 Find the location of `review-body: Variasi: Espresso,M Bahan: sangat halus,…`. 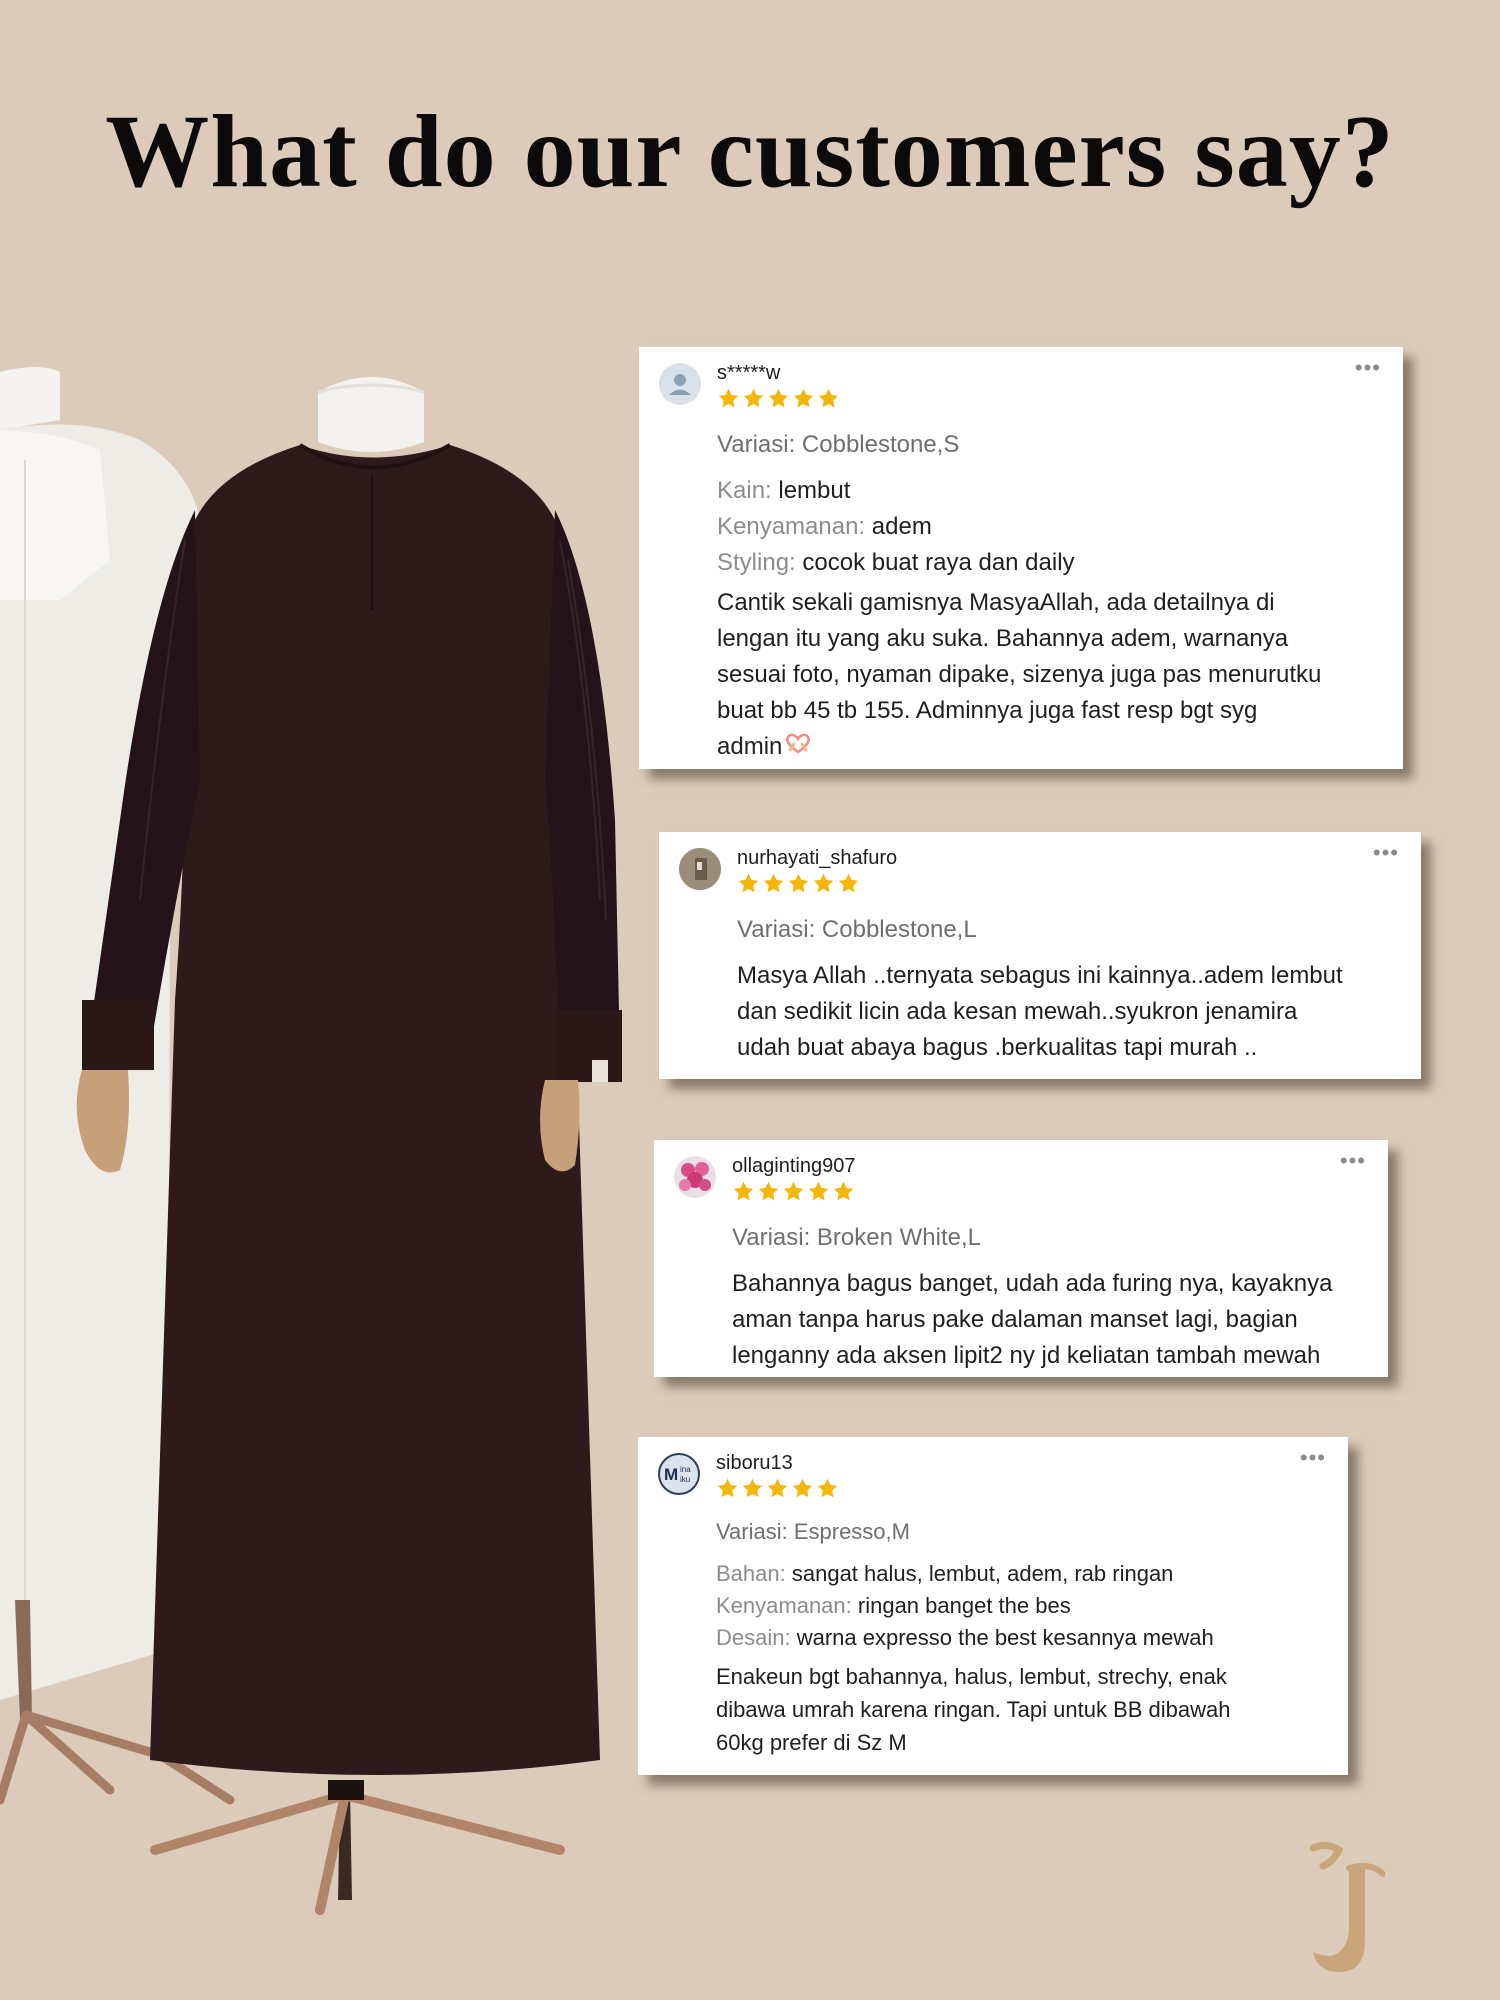

review-body: Variasi: Espresso,M Bahan: sangat halus,… is located at coordinates (1023, 1637).